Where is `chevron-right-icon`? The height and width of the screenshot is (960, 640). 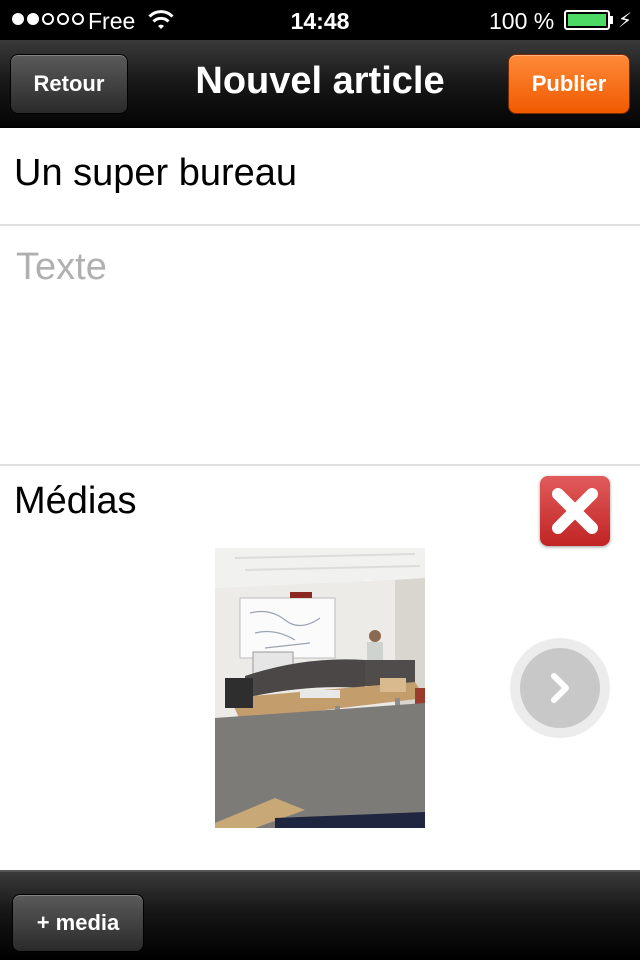
chevron-right-icon is located at coordinates (560, 688).